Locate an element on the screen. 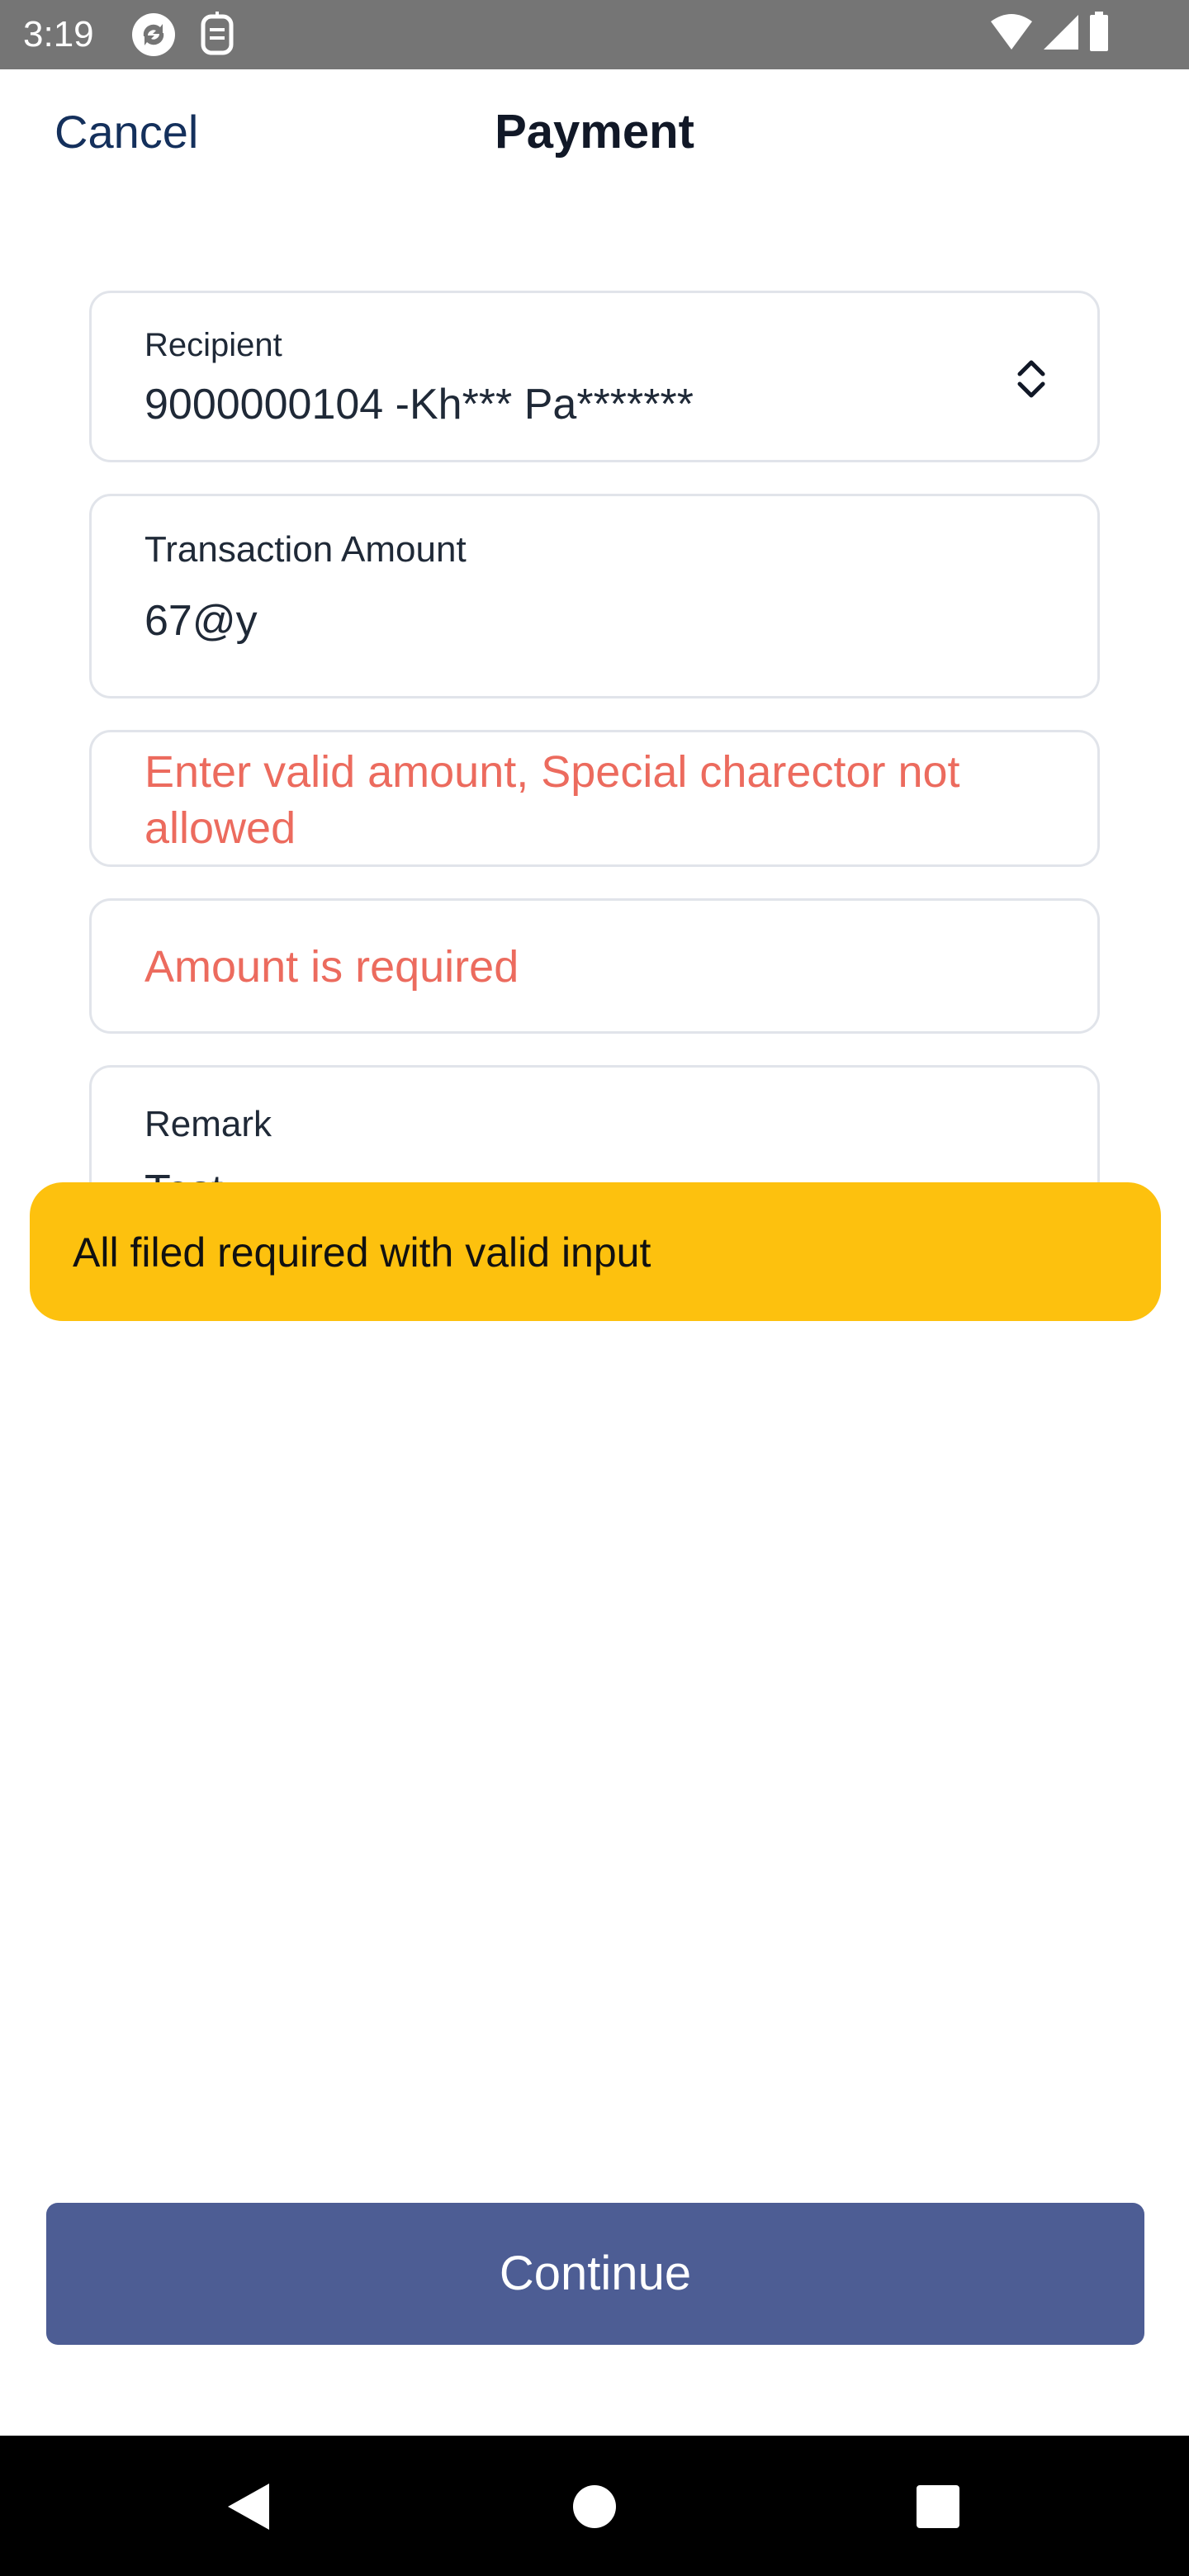 The image size is (1189, 2576). system-nav-bar is located at coordinates (594, 2506).